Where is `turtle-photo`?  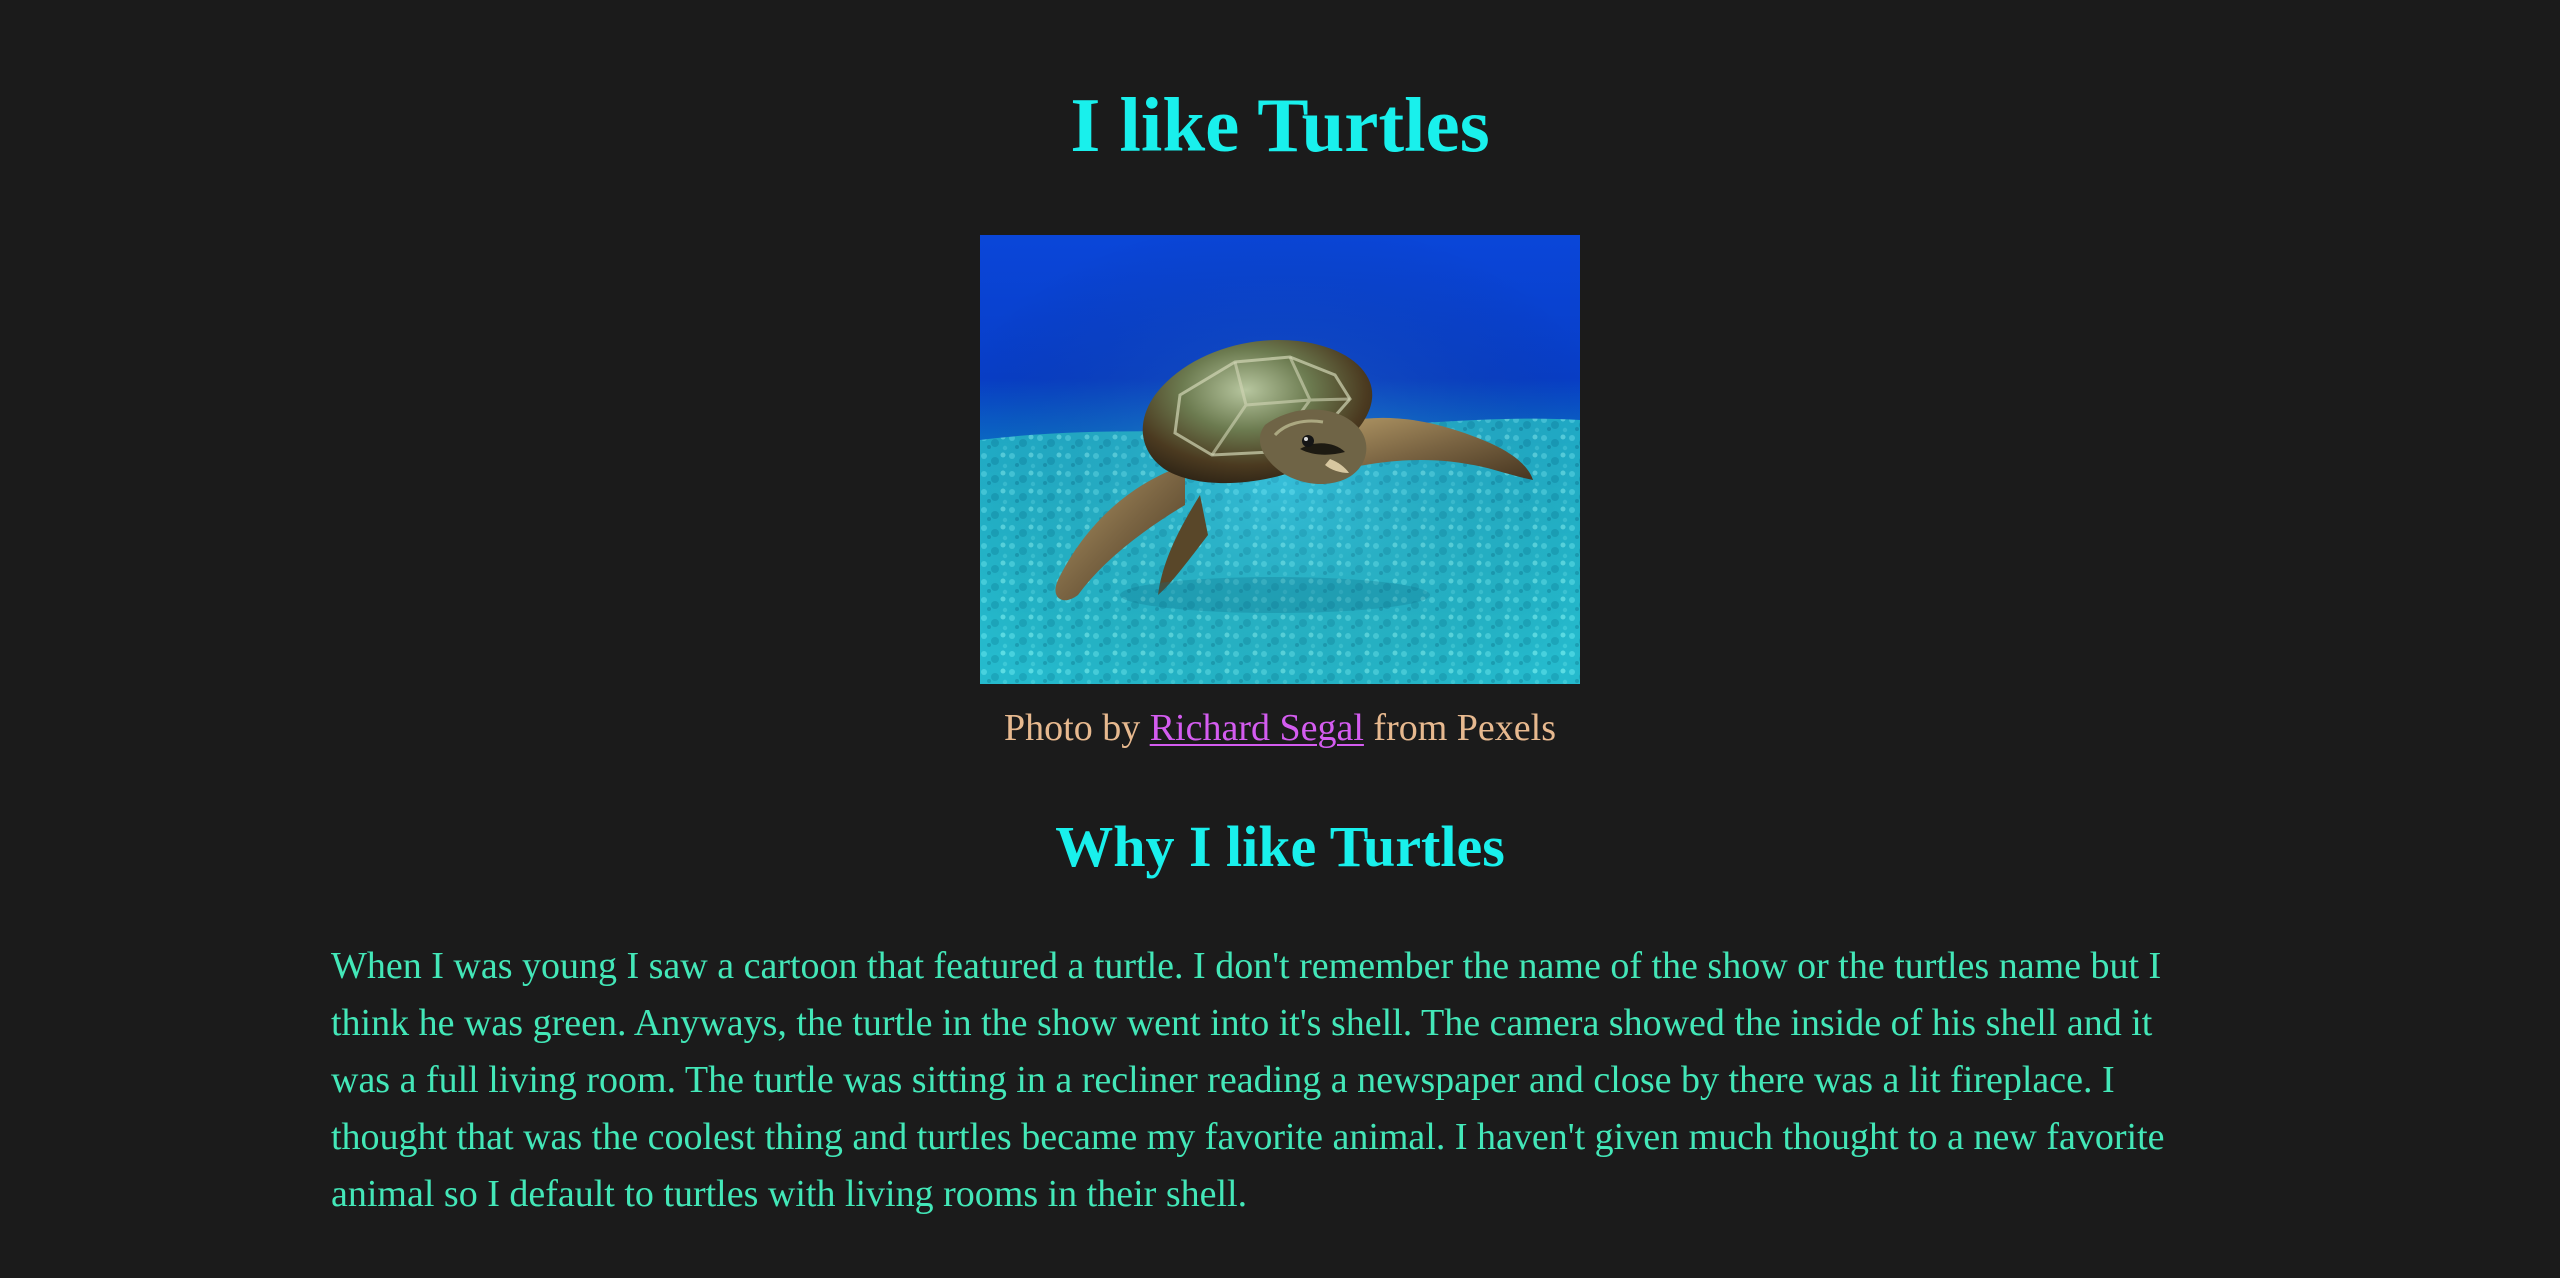
turtle-photo is located at coordinates (1280, 459).